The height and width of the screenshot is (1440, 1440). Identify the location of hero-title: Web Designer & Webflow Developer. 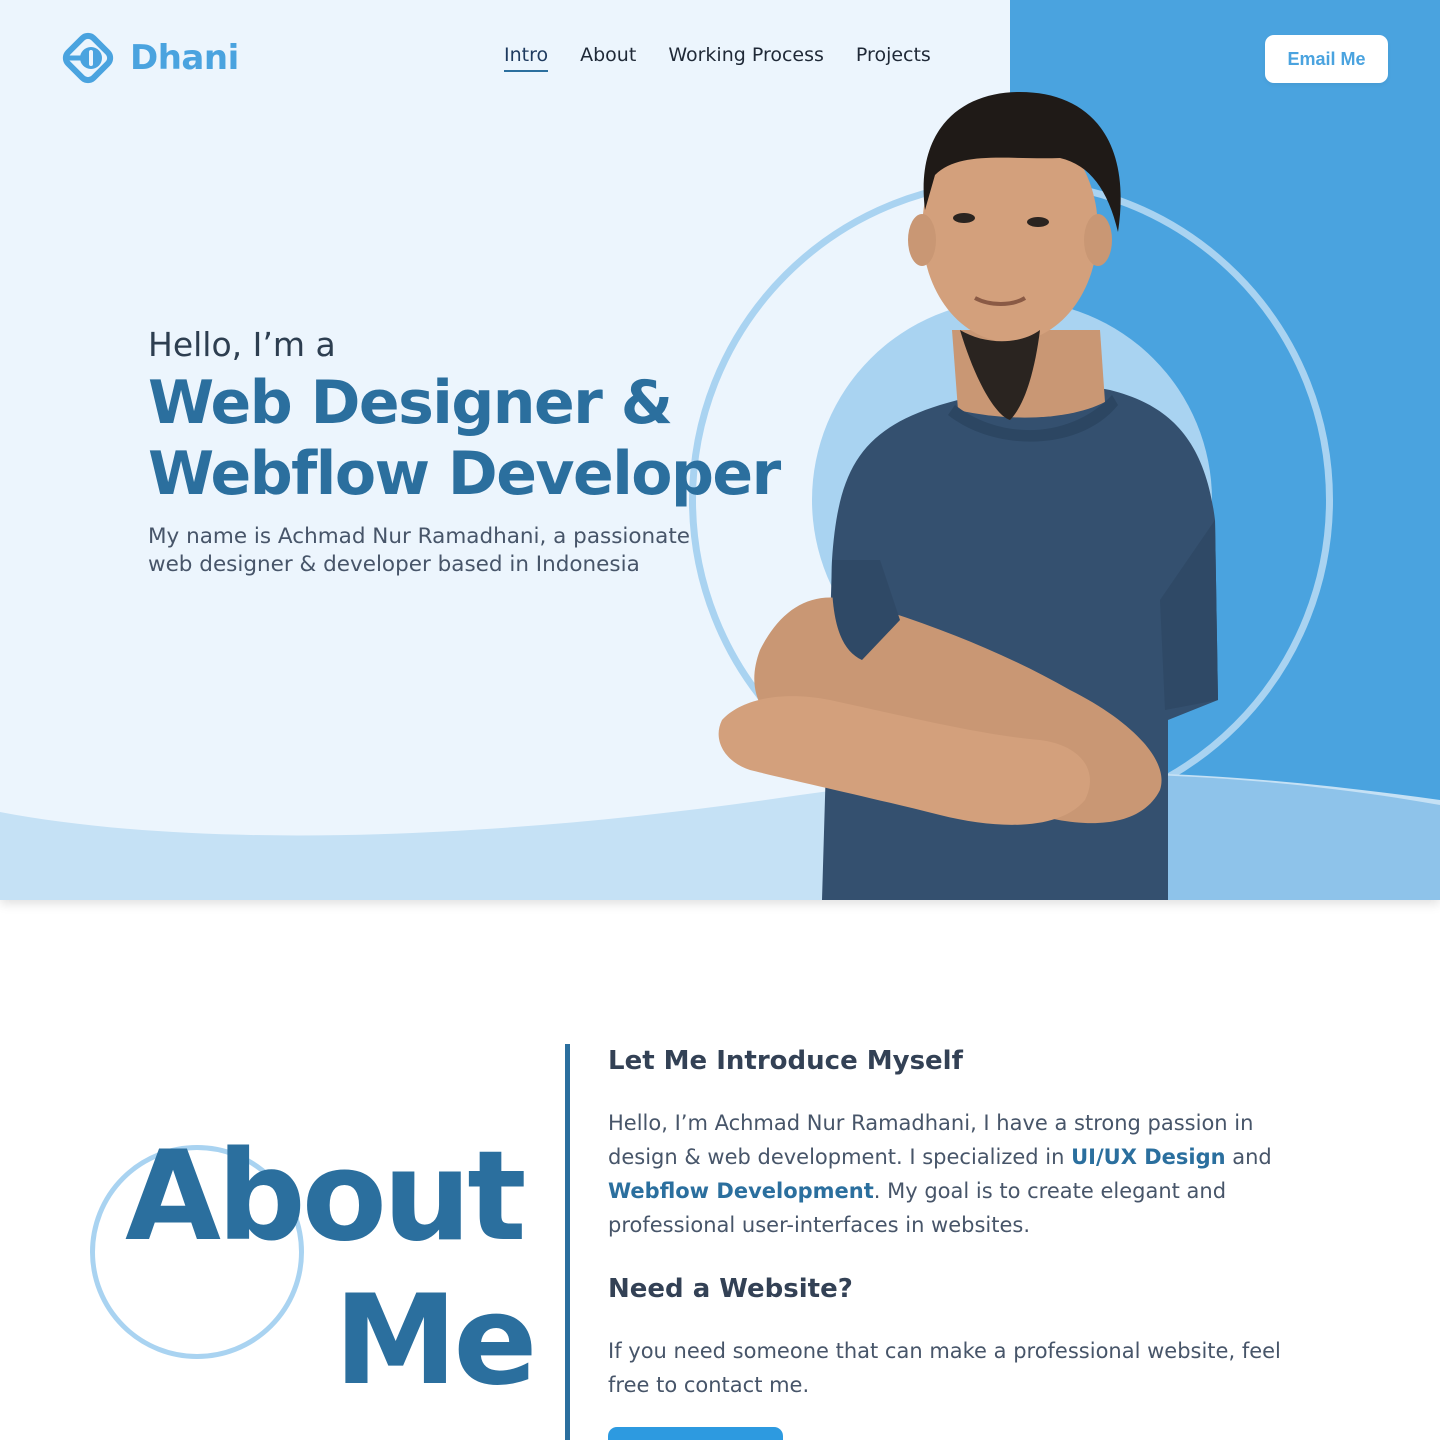
(464, 439).